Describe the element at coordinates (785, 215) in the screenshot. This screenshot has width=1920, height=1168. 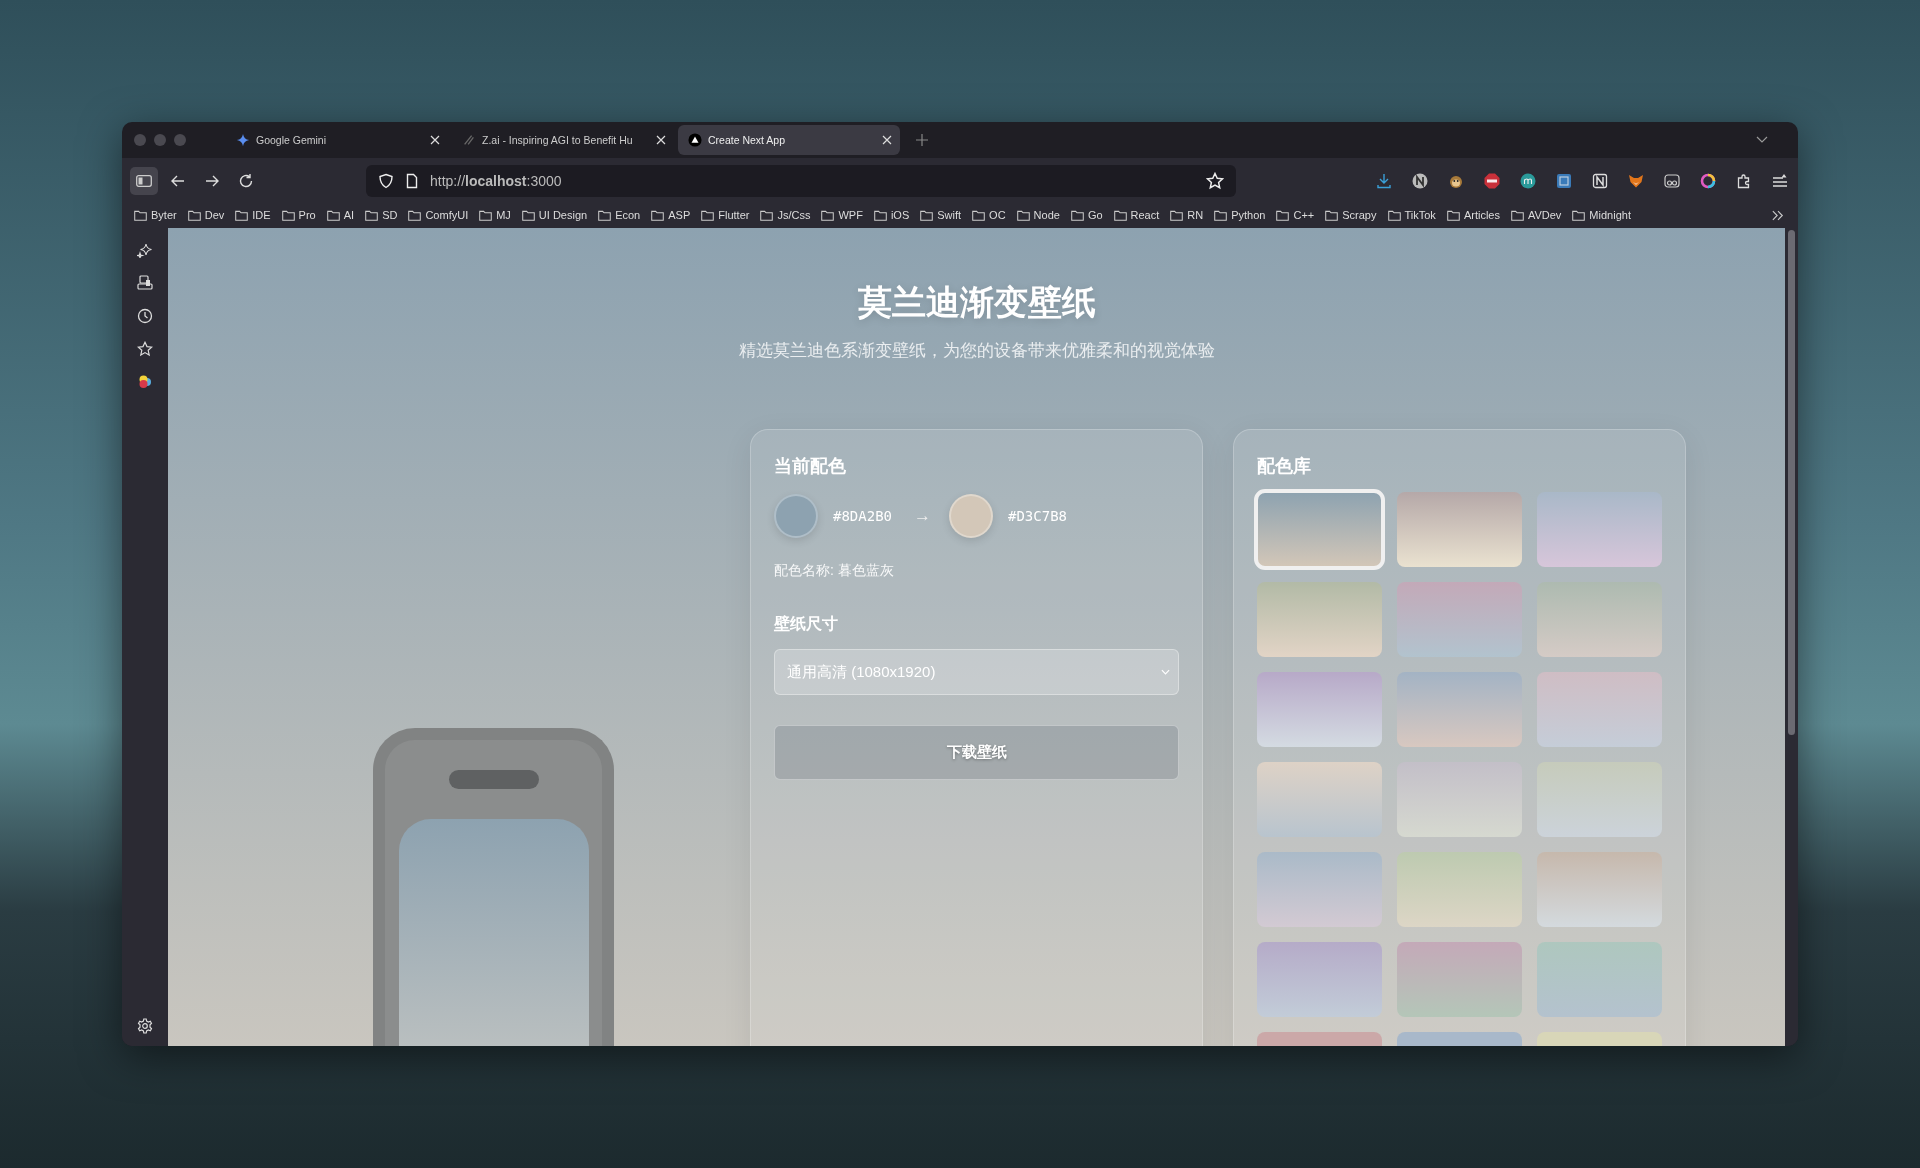
I see `bookmark-folder: Js/Css` at that location.